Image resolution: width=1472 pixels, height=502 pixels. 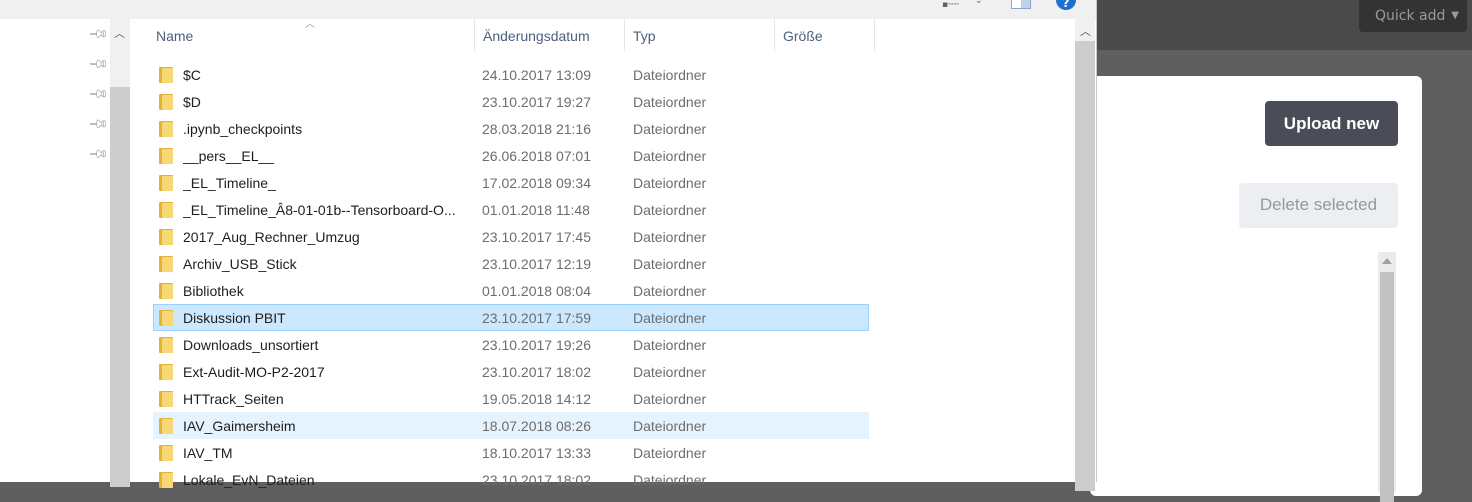 What do you see at coordinates (536, 426) in the screenshot?
I see `file-modified-date: 18.07.2018 08:26` at bounding box center [536, 426].